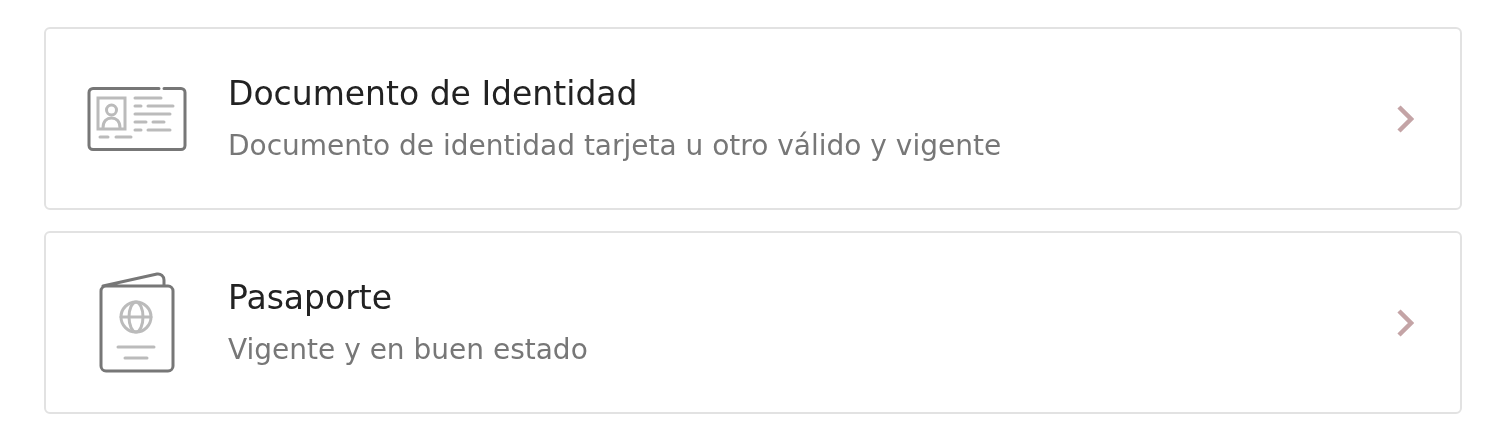 The width and height of the screenshot is (1510, 433). What do you see at coordinates (137, 322) in the screenshot?
I see `passport-icon` at bounding box center [137, 322].